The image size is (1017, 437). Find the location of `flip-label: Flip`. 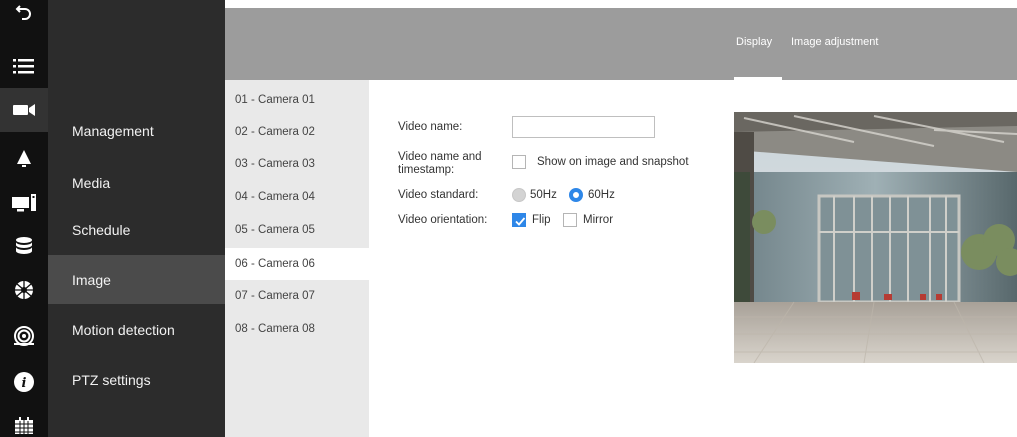

flip-label: Flip is located at coordinates (541, 220).